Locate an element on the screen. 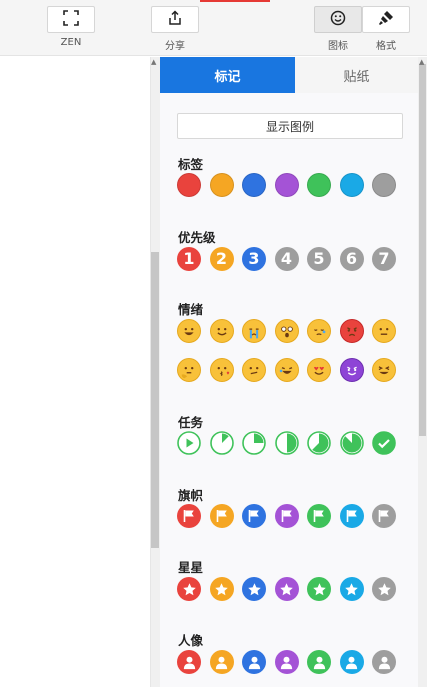 This screenshot has height=687, width=427. priority-number: 2 is located at coordinates (221, 258).